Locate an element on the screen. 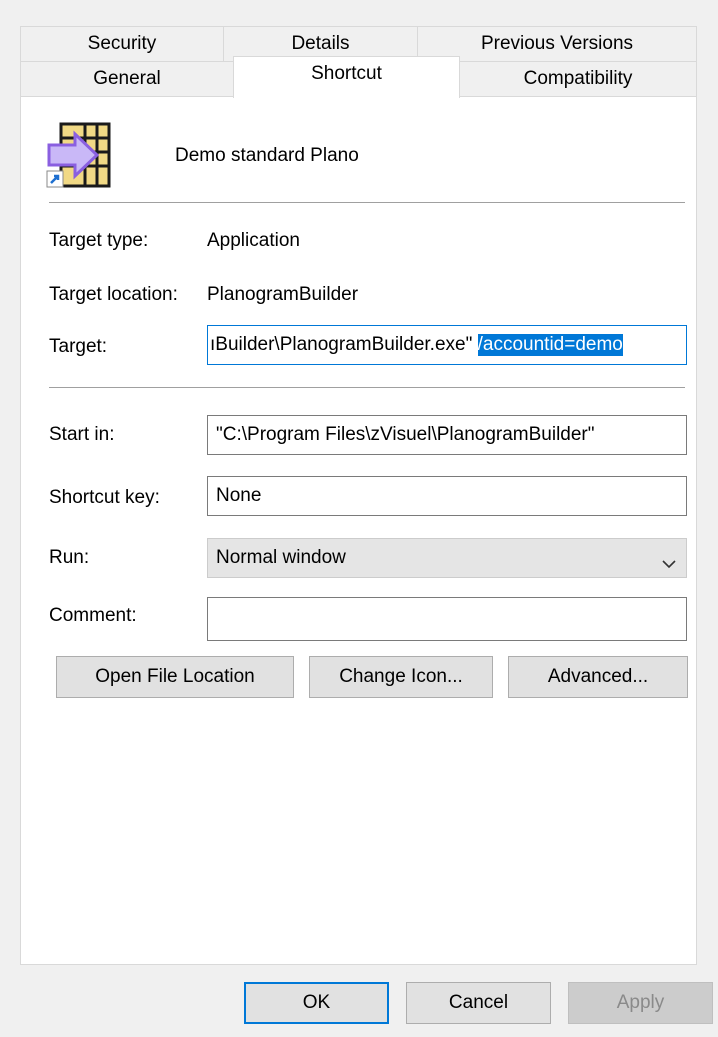  target-type-value: Application is located at coordinates (253, 240).